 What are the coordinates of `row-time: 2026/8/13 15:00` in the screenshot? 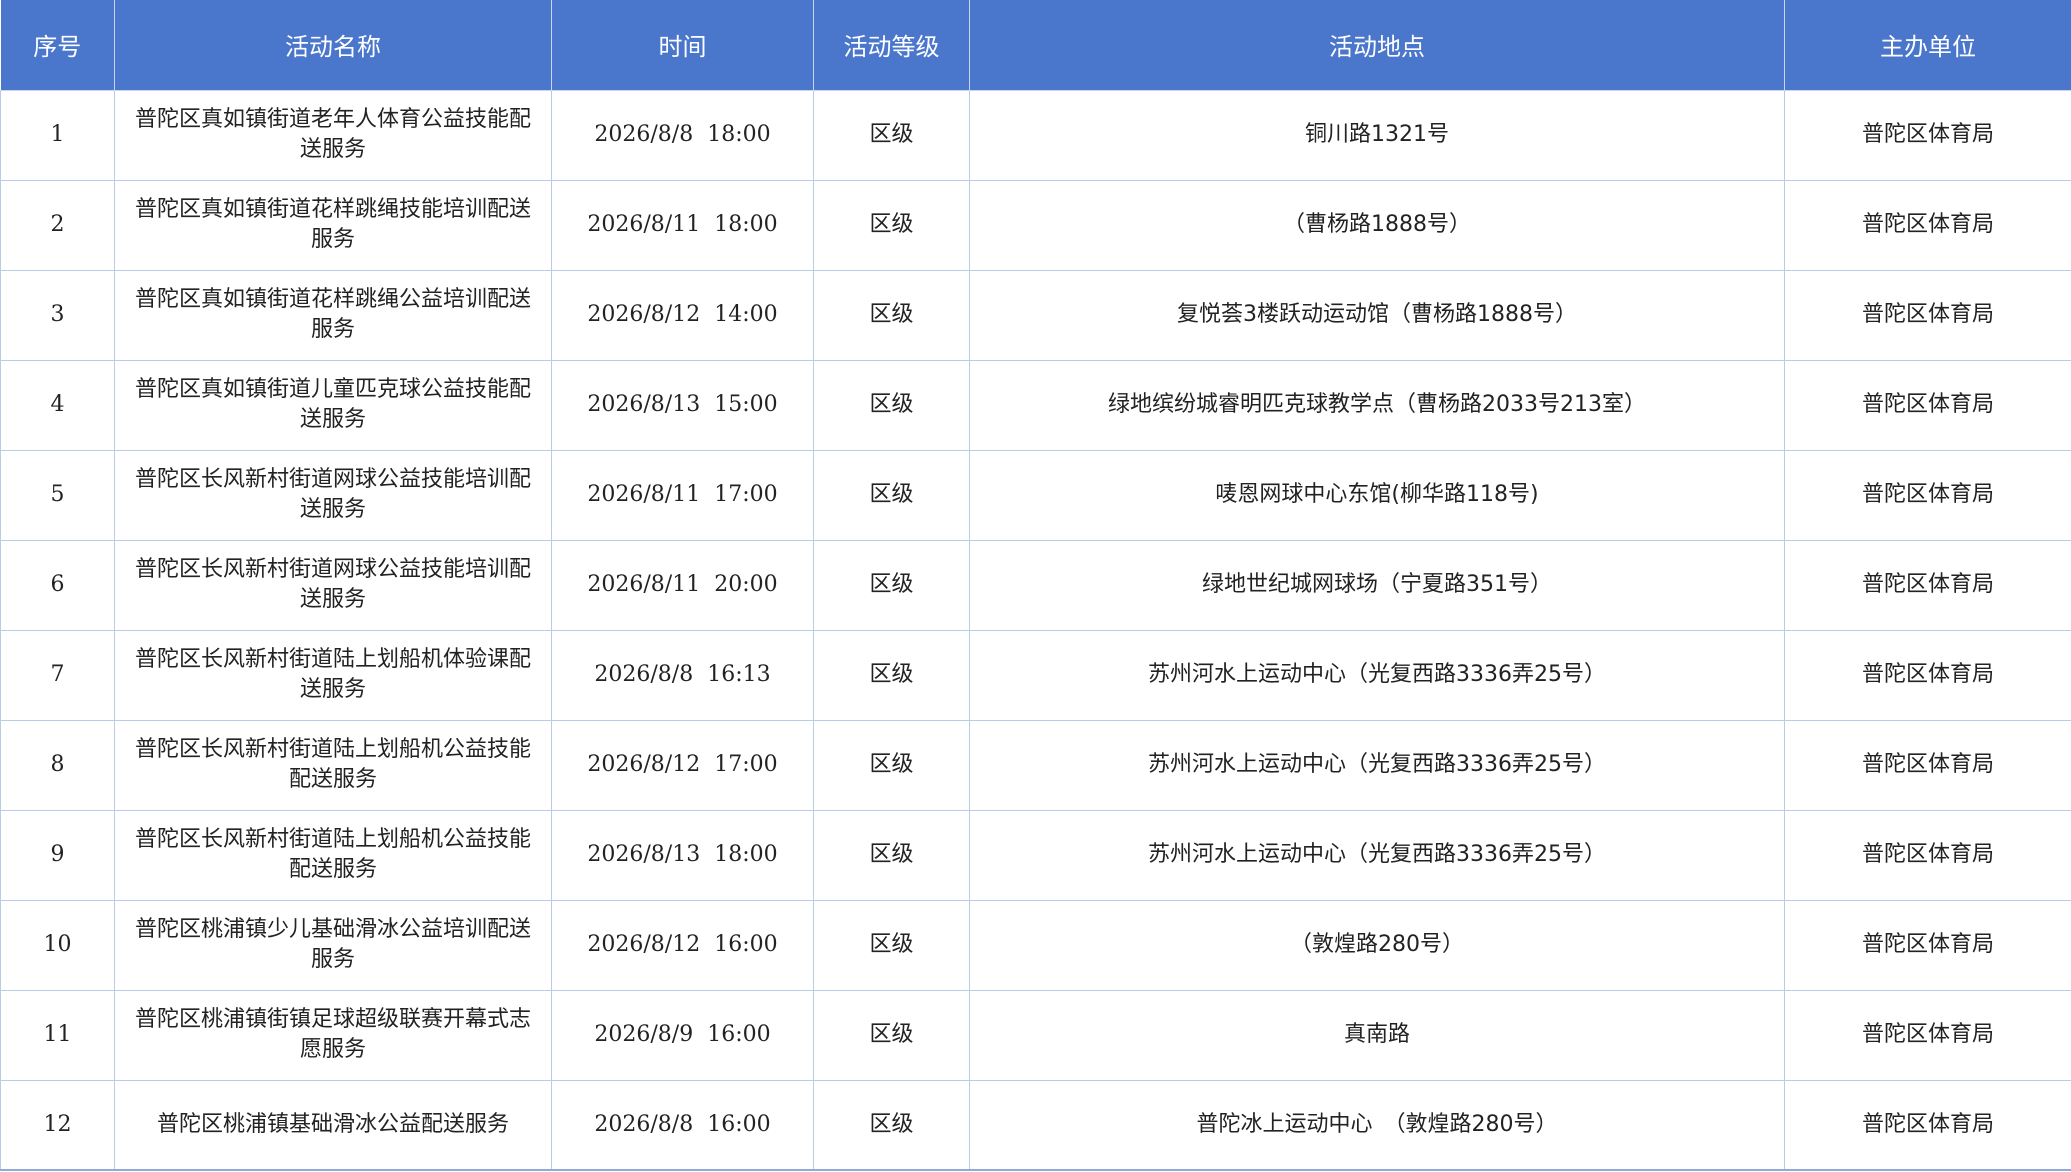 It's located at (682, 405).